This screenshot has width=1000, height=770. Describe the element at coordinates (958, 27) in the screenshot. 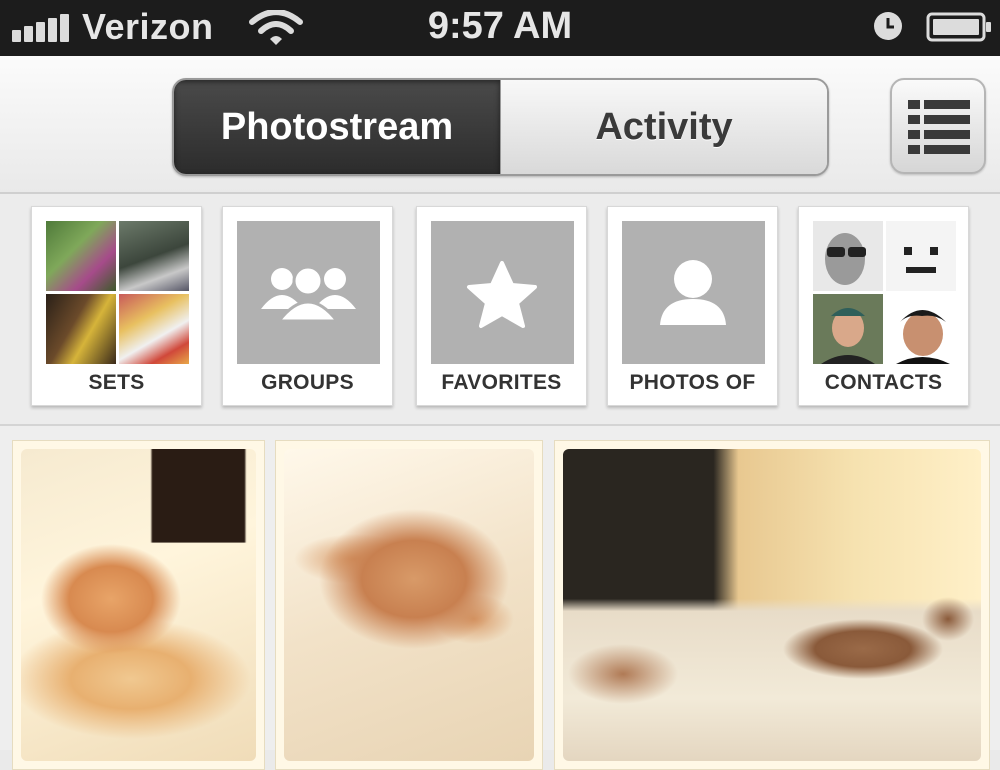

I see `battery-icon` at that location.